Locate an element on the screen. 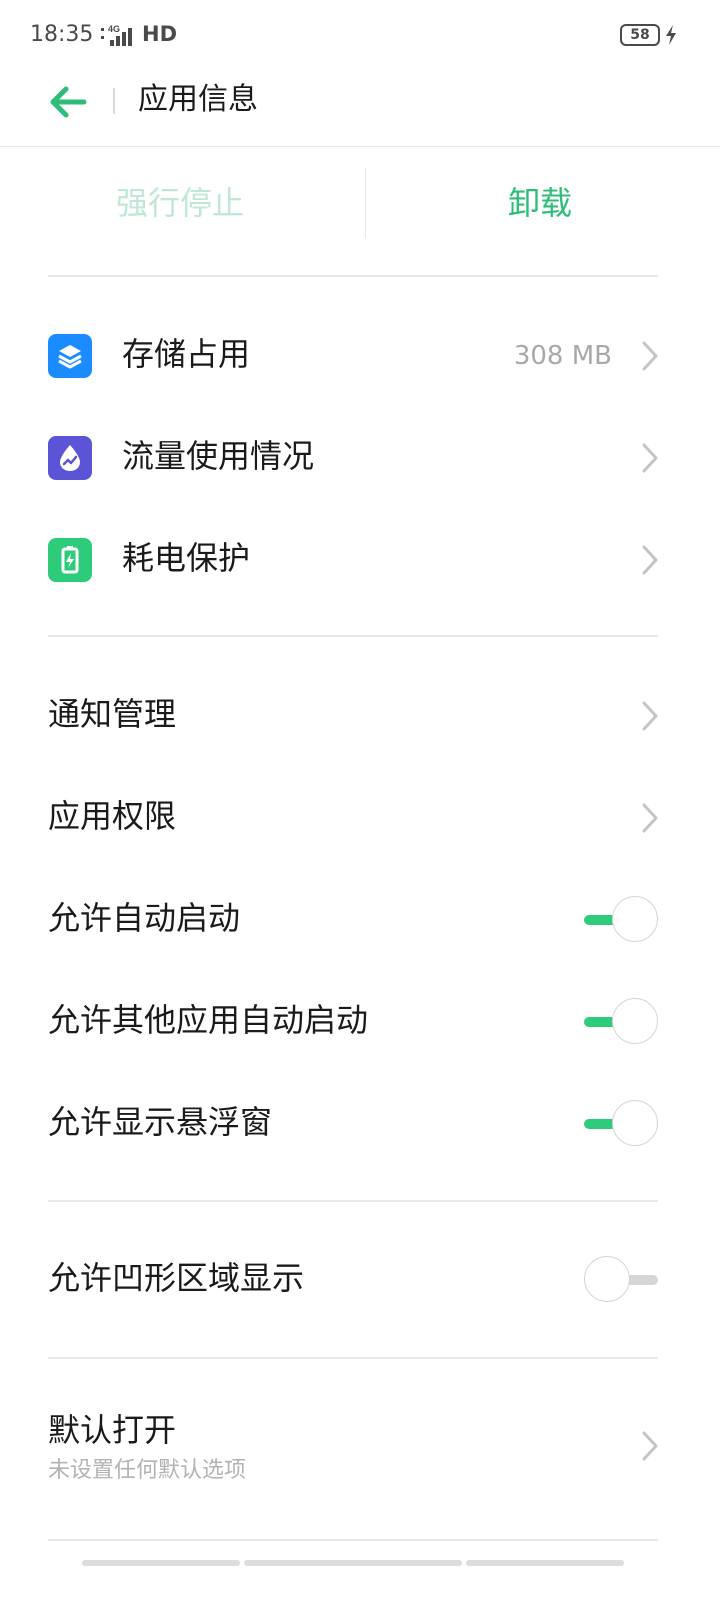 Image resolution: width=720 pixels, height=1600 pixels. notch-display-toggle is located at coordinates (622, 1280).